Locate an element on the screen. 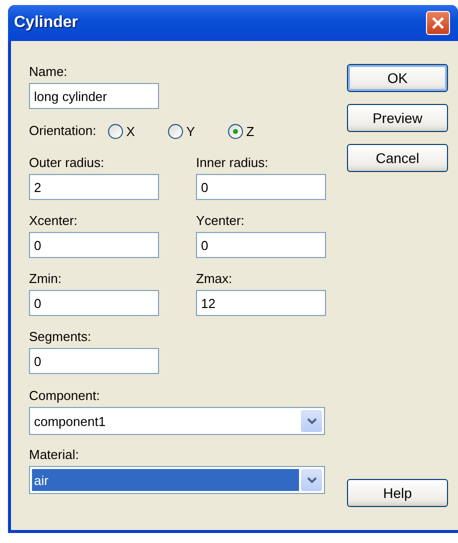 This screenshot has height=543, width=458. field-label: Orientation: is located at coordinates (62, 131).